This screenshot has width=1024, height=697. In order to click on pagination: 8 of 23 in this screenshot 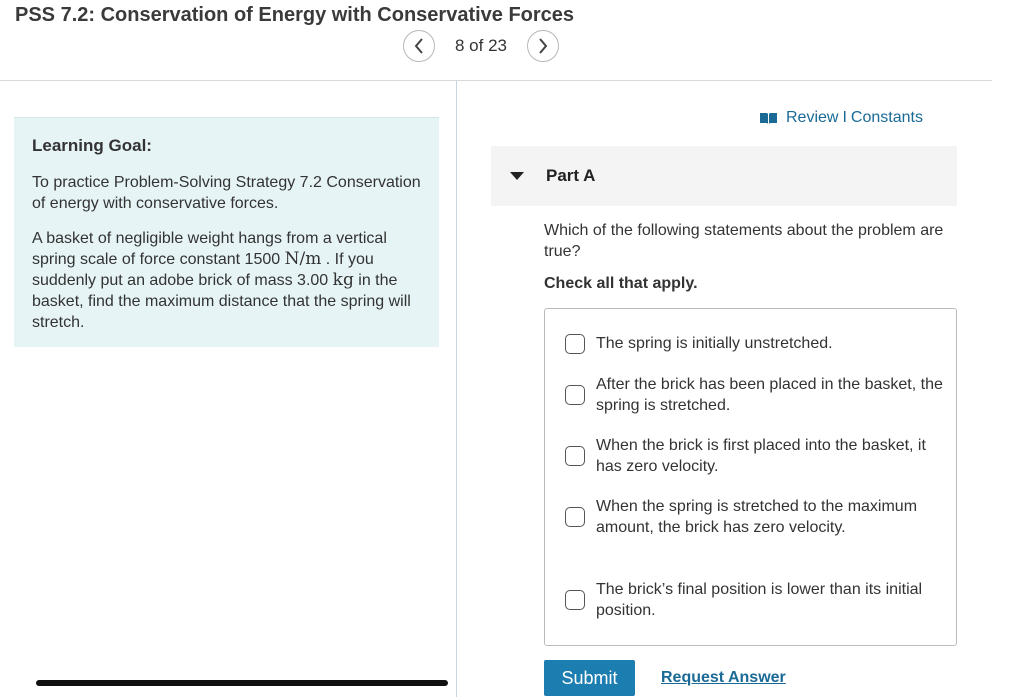, I will do `click(481, 46)`.